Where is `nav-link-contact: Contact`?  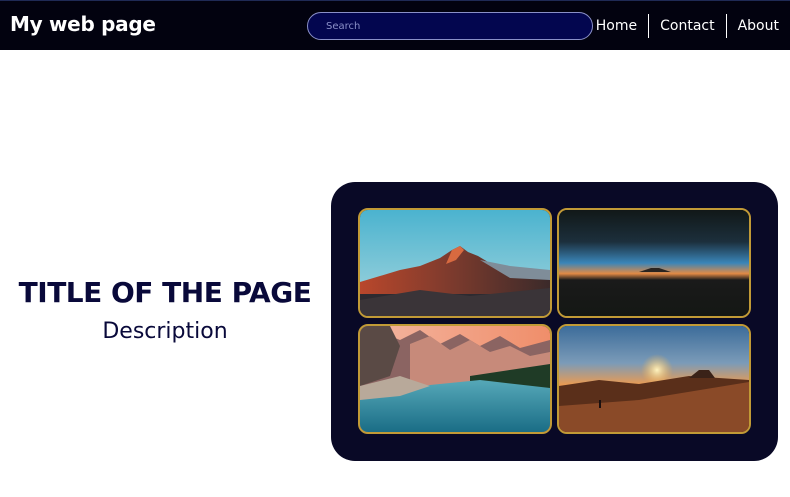 nav-link-contact: Contact is located at coordinates (686, 26).